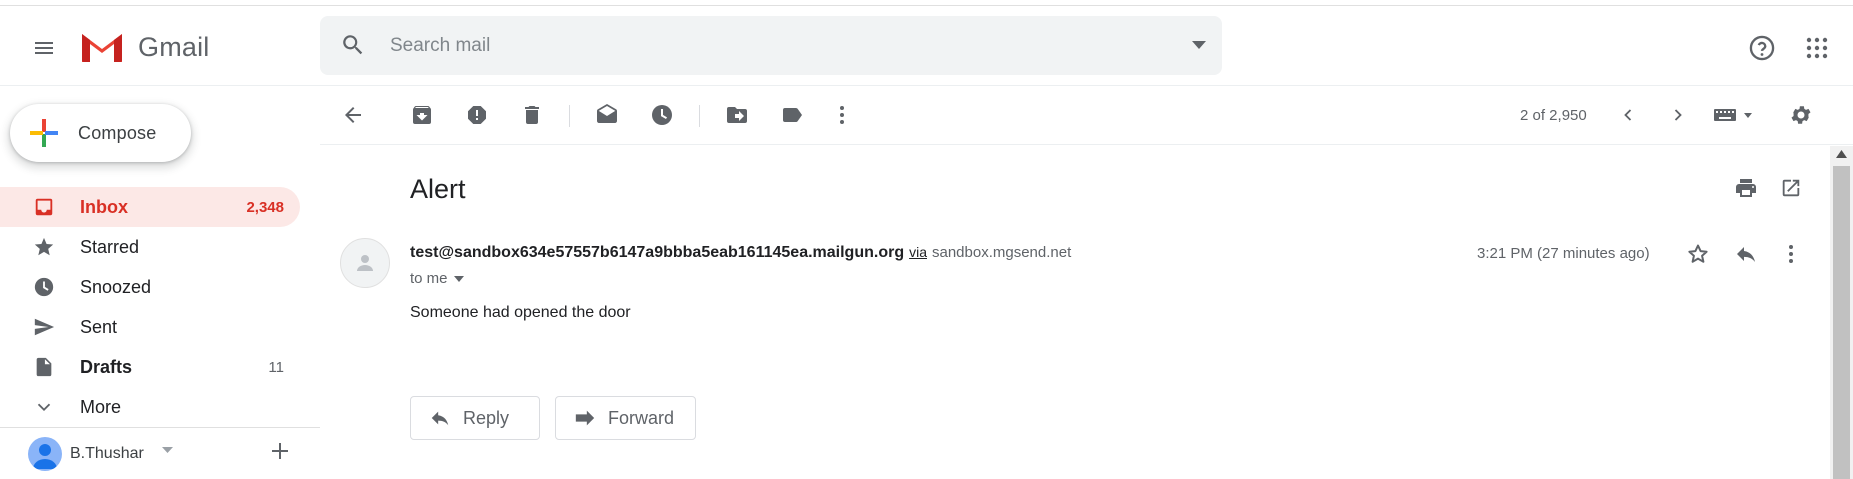 The width and height of the screenshot is (1853, 479). I want to click on sidebar-item-sent: Sent, so click(150, 327).